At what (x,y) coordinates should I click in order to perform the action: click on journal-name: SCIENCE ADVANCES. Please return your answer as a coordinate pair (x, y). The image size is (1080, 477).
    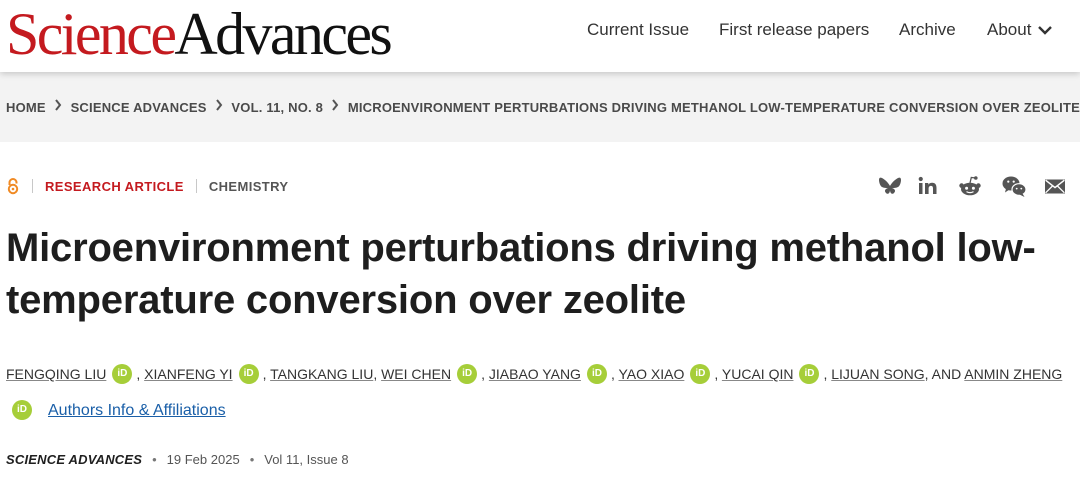
    Looking at the image, I should click on (74, 459).